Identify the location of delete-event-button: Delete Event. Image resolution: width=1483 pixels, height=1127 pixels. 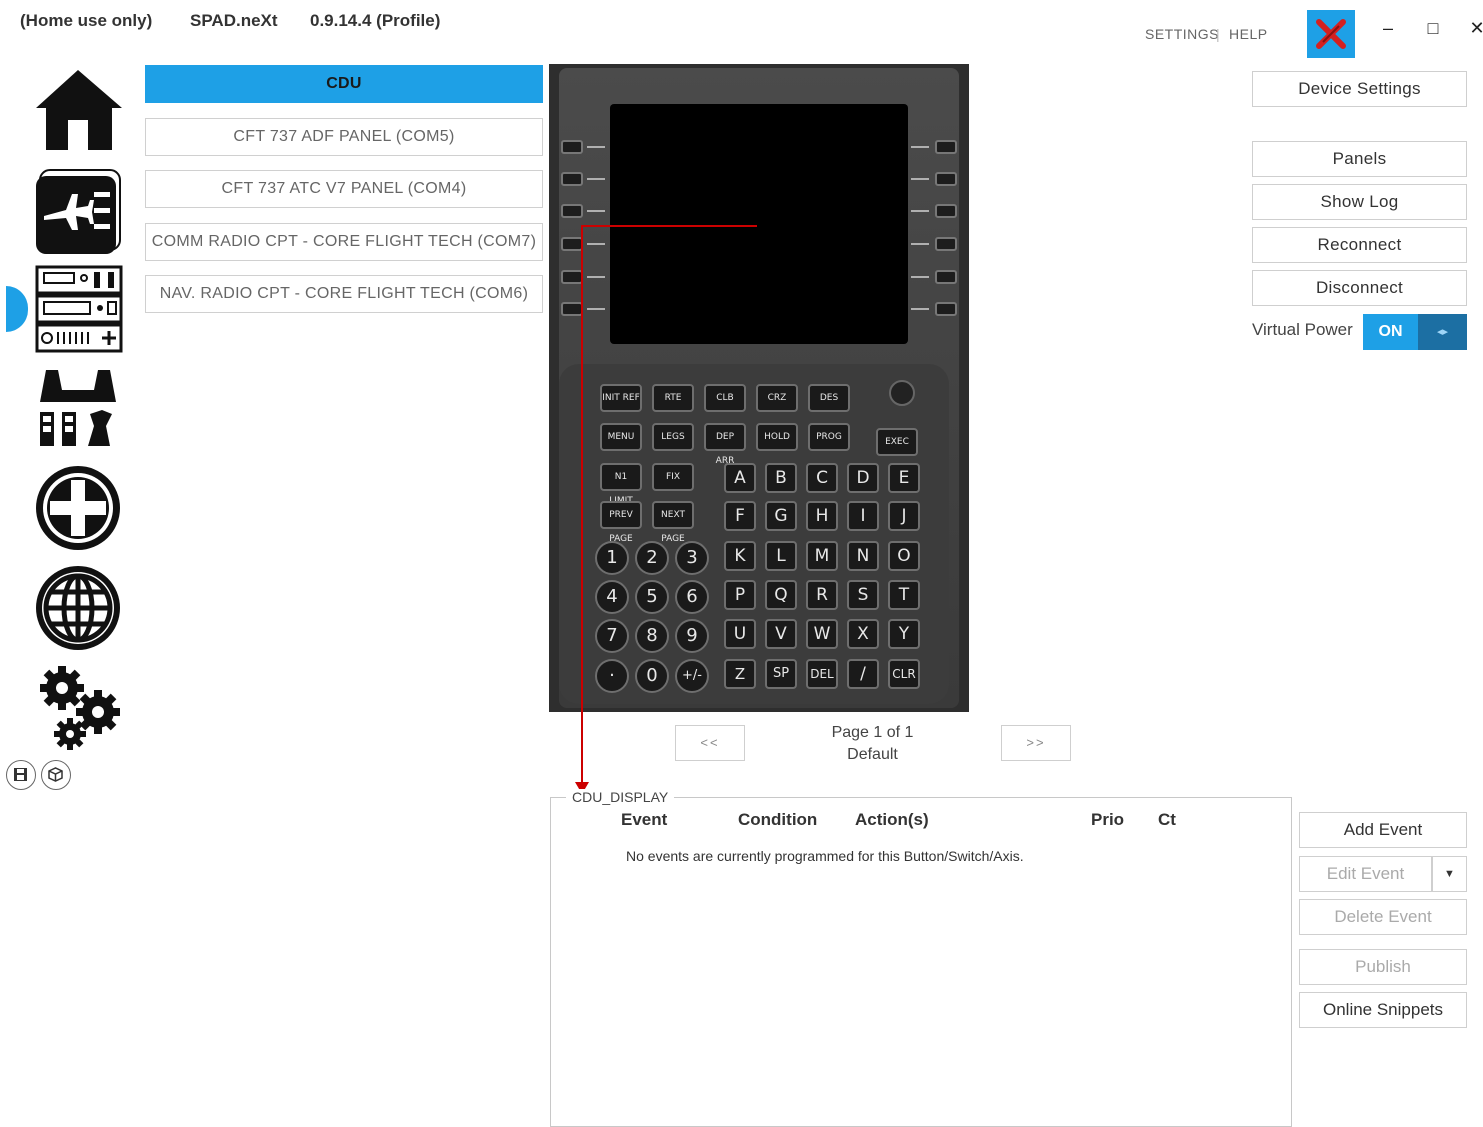
(1383, 917).